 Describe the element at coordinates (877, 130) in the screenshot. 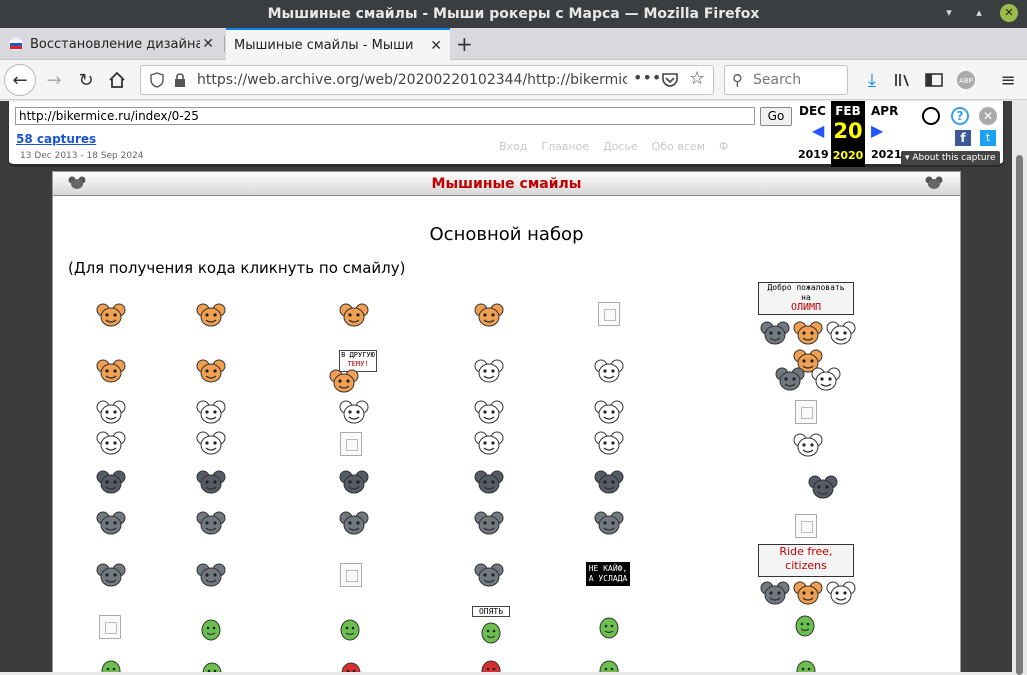

I see `next-capture-arrow-icon: ▶` at that location.